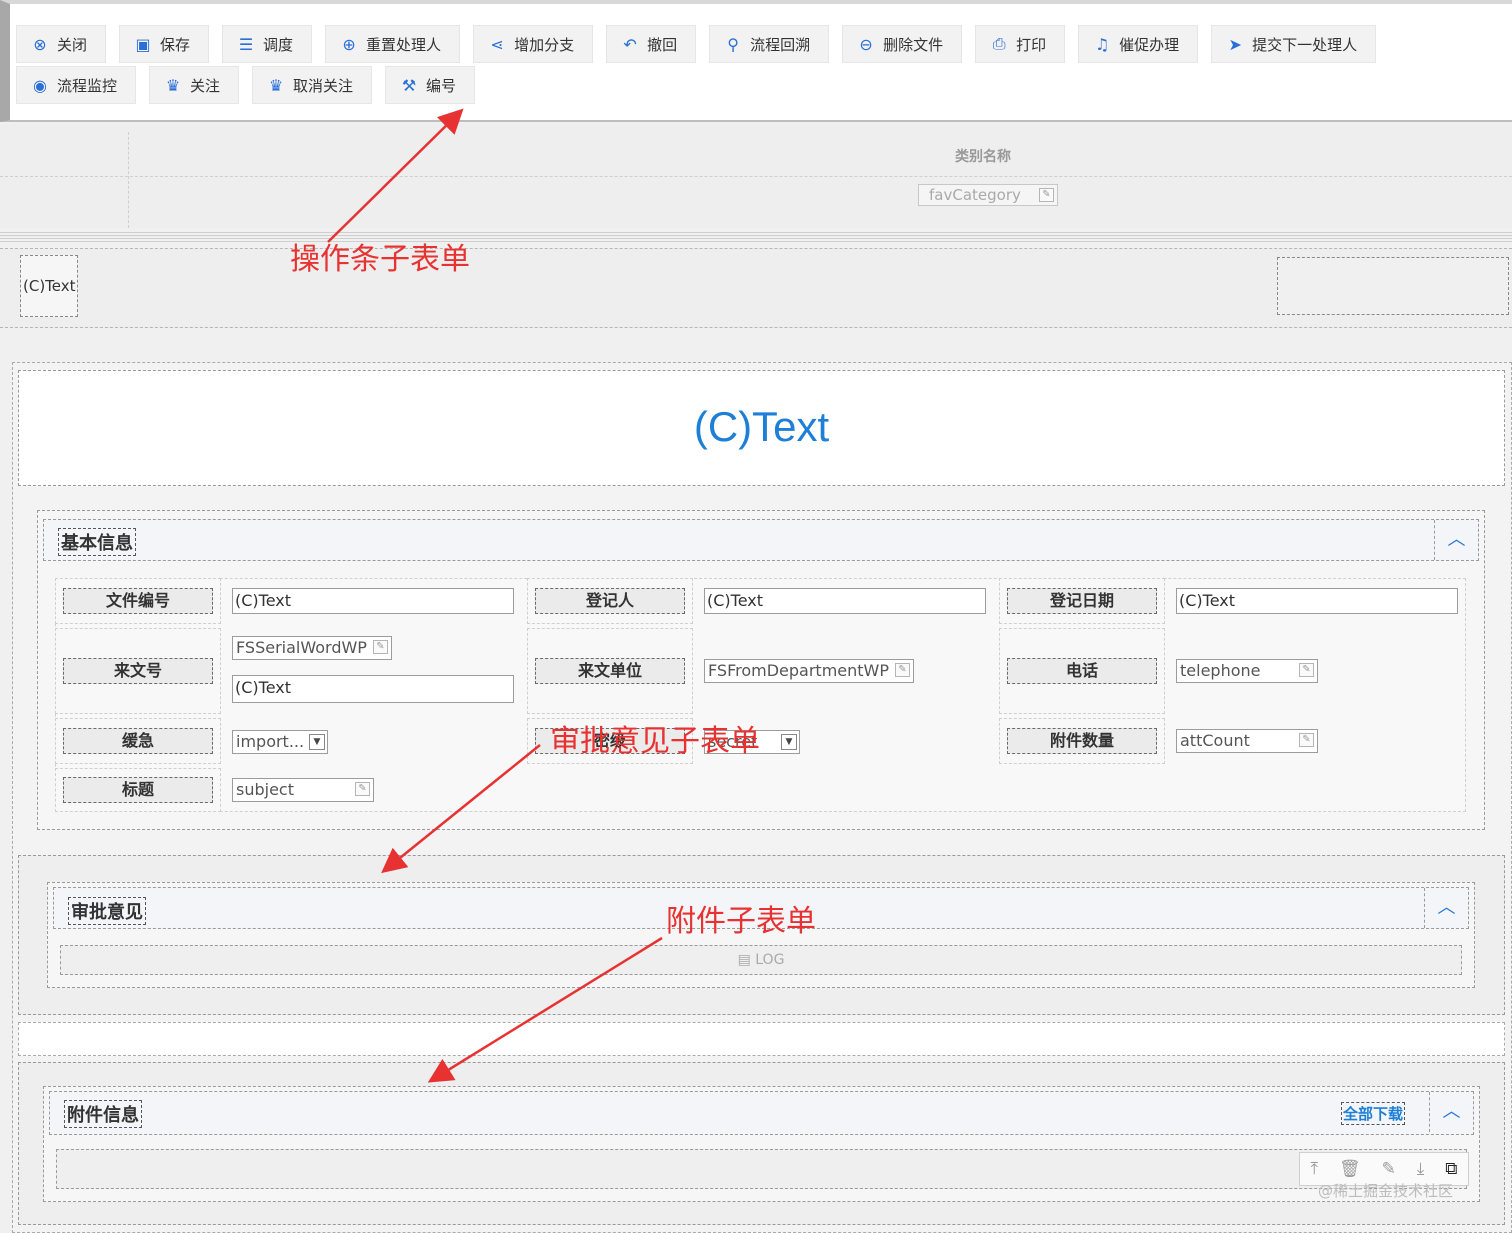 The image size is (1512, 1233). I want to click on category-input-value: favCategory, so click(975, 195).